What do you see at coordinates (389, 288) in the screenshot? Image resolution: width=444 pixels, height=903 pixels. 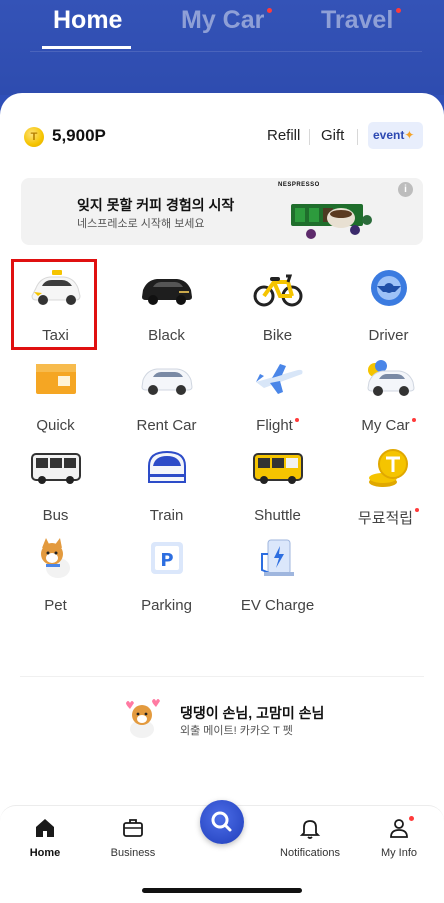 I see `steering-wheel-icon` at bounding box center [389, 288].